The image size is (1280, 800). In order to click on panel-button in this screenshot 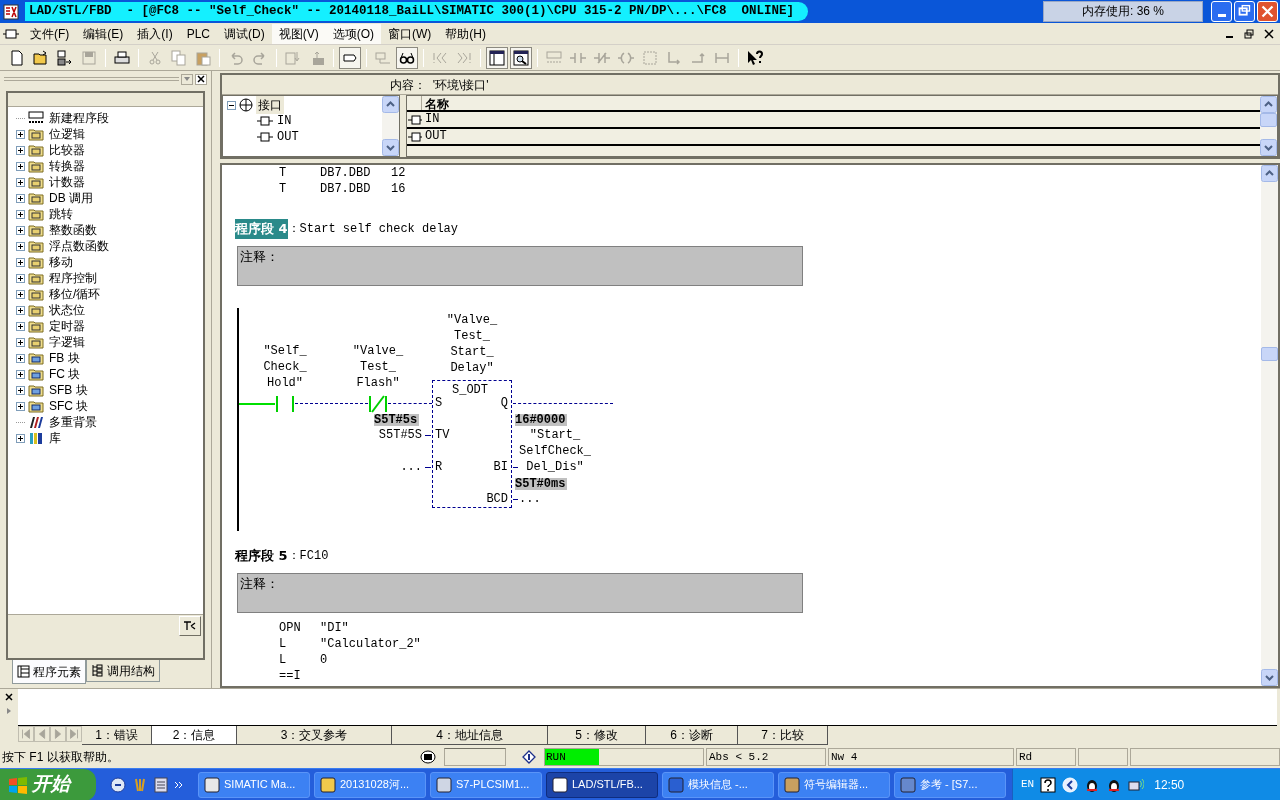, I will do `click(497, 57)`.